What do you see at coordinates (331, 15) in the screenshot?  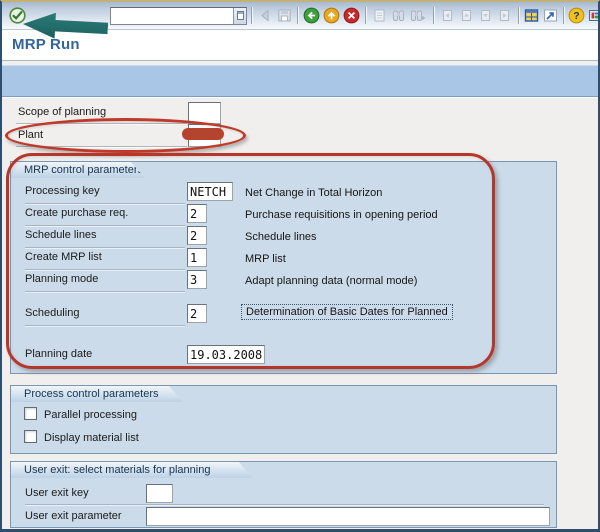 I see `nav-exit-icon` at bounding box center [331, 15].